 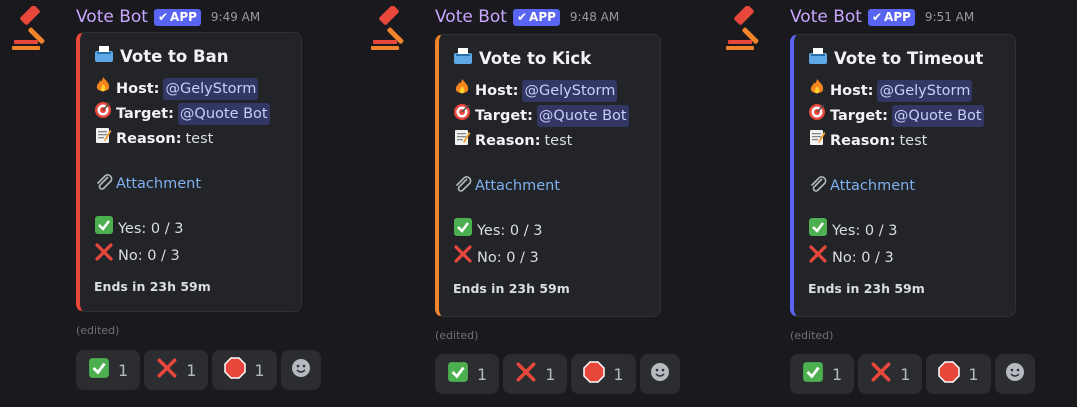 I want to click on app-badge-label: APP, so click(x=897, y=17).